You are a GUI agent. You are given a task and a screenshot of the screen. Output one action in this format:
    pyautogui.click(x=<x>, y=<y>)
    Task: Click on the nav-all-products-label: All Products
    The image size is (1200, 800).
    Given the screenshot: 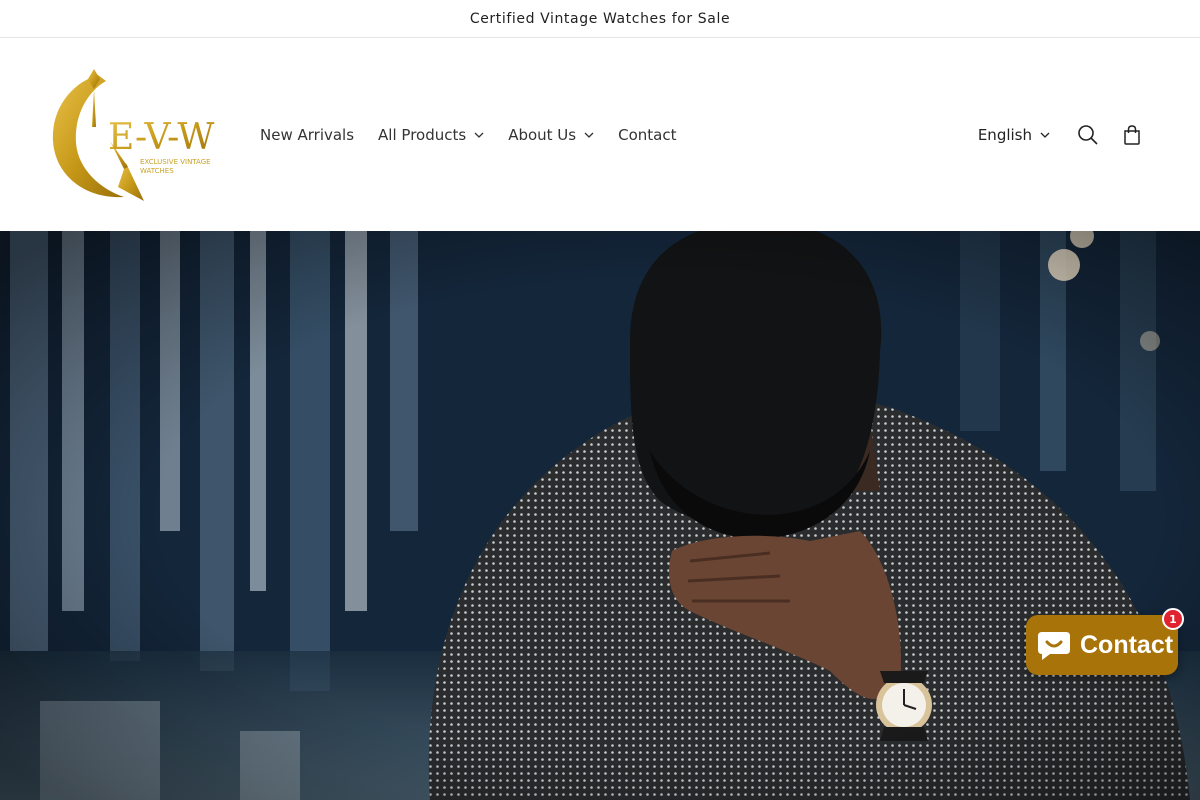 What is the action you would take?
    pyautogui.click(x=422, y=135)
    